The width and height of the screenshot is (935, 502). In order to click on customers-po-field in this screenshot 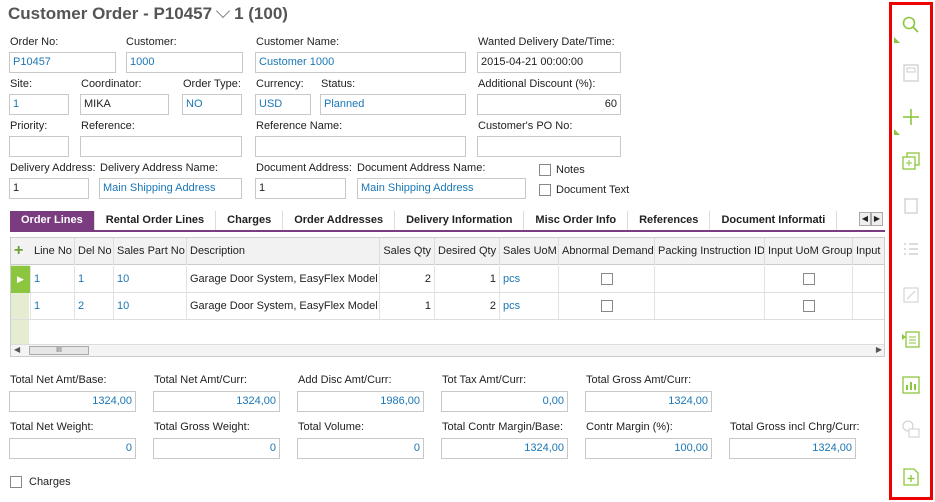, I will do `click(549, 146)`.